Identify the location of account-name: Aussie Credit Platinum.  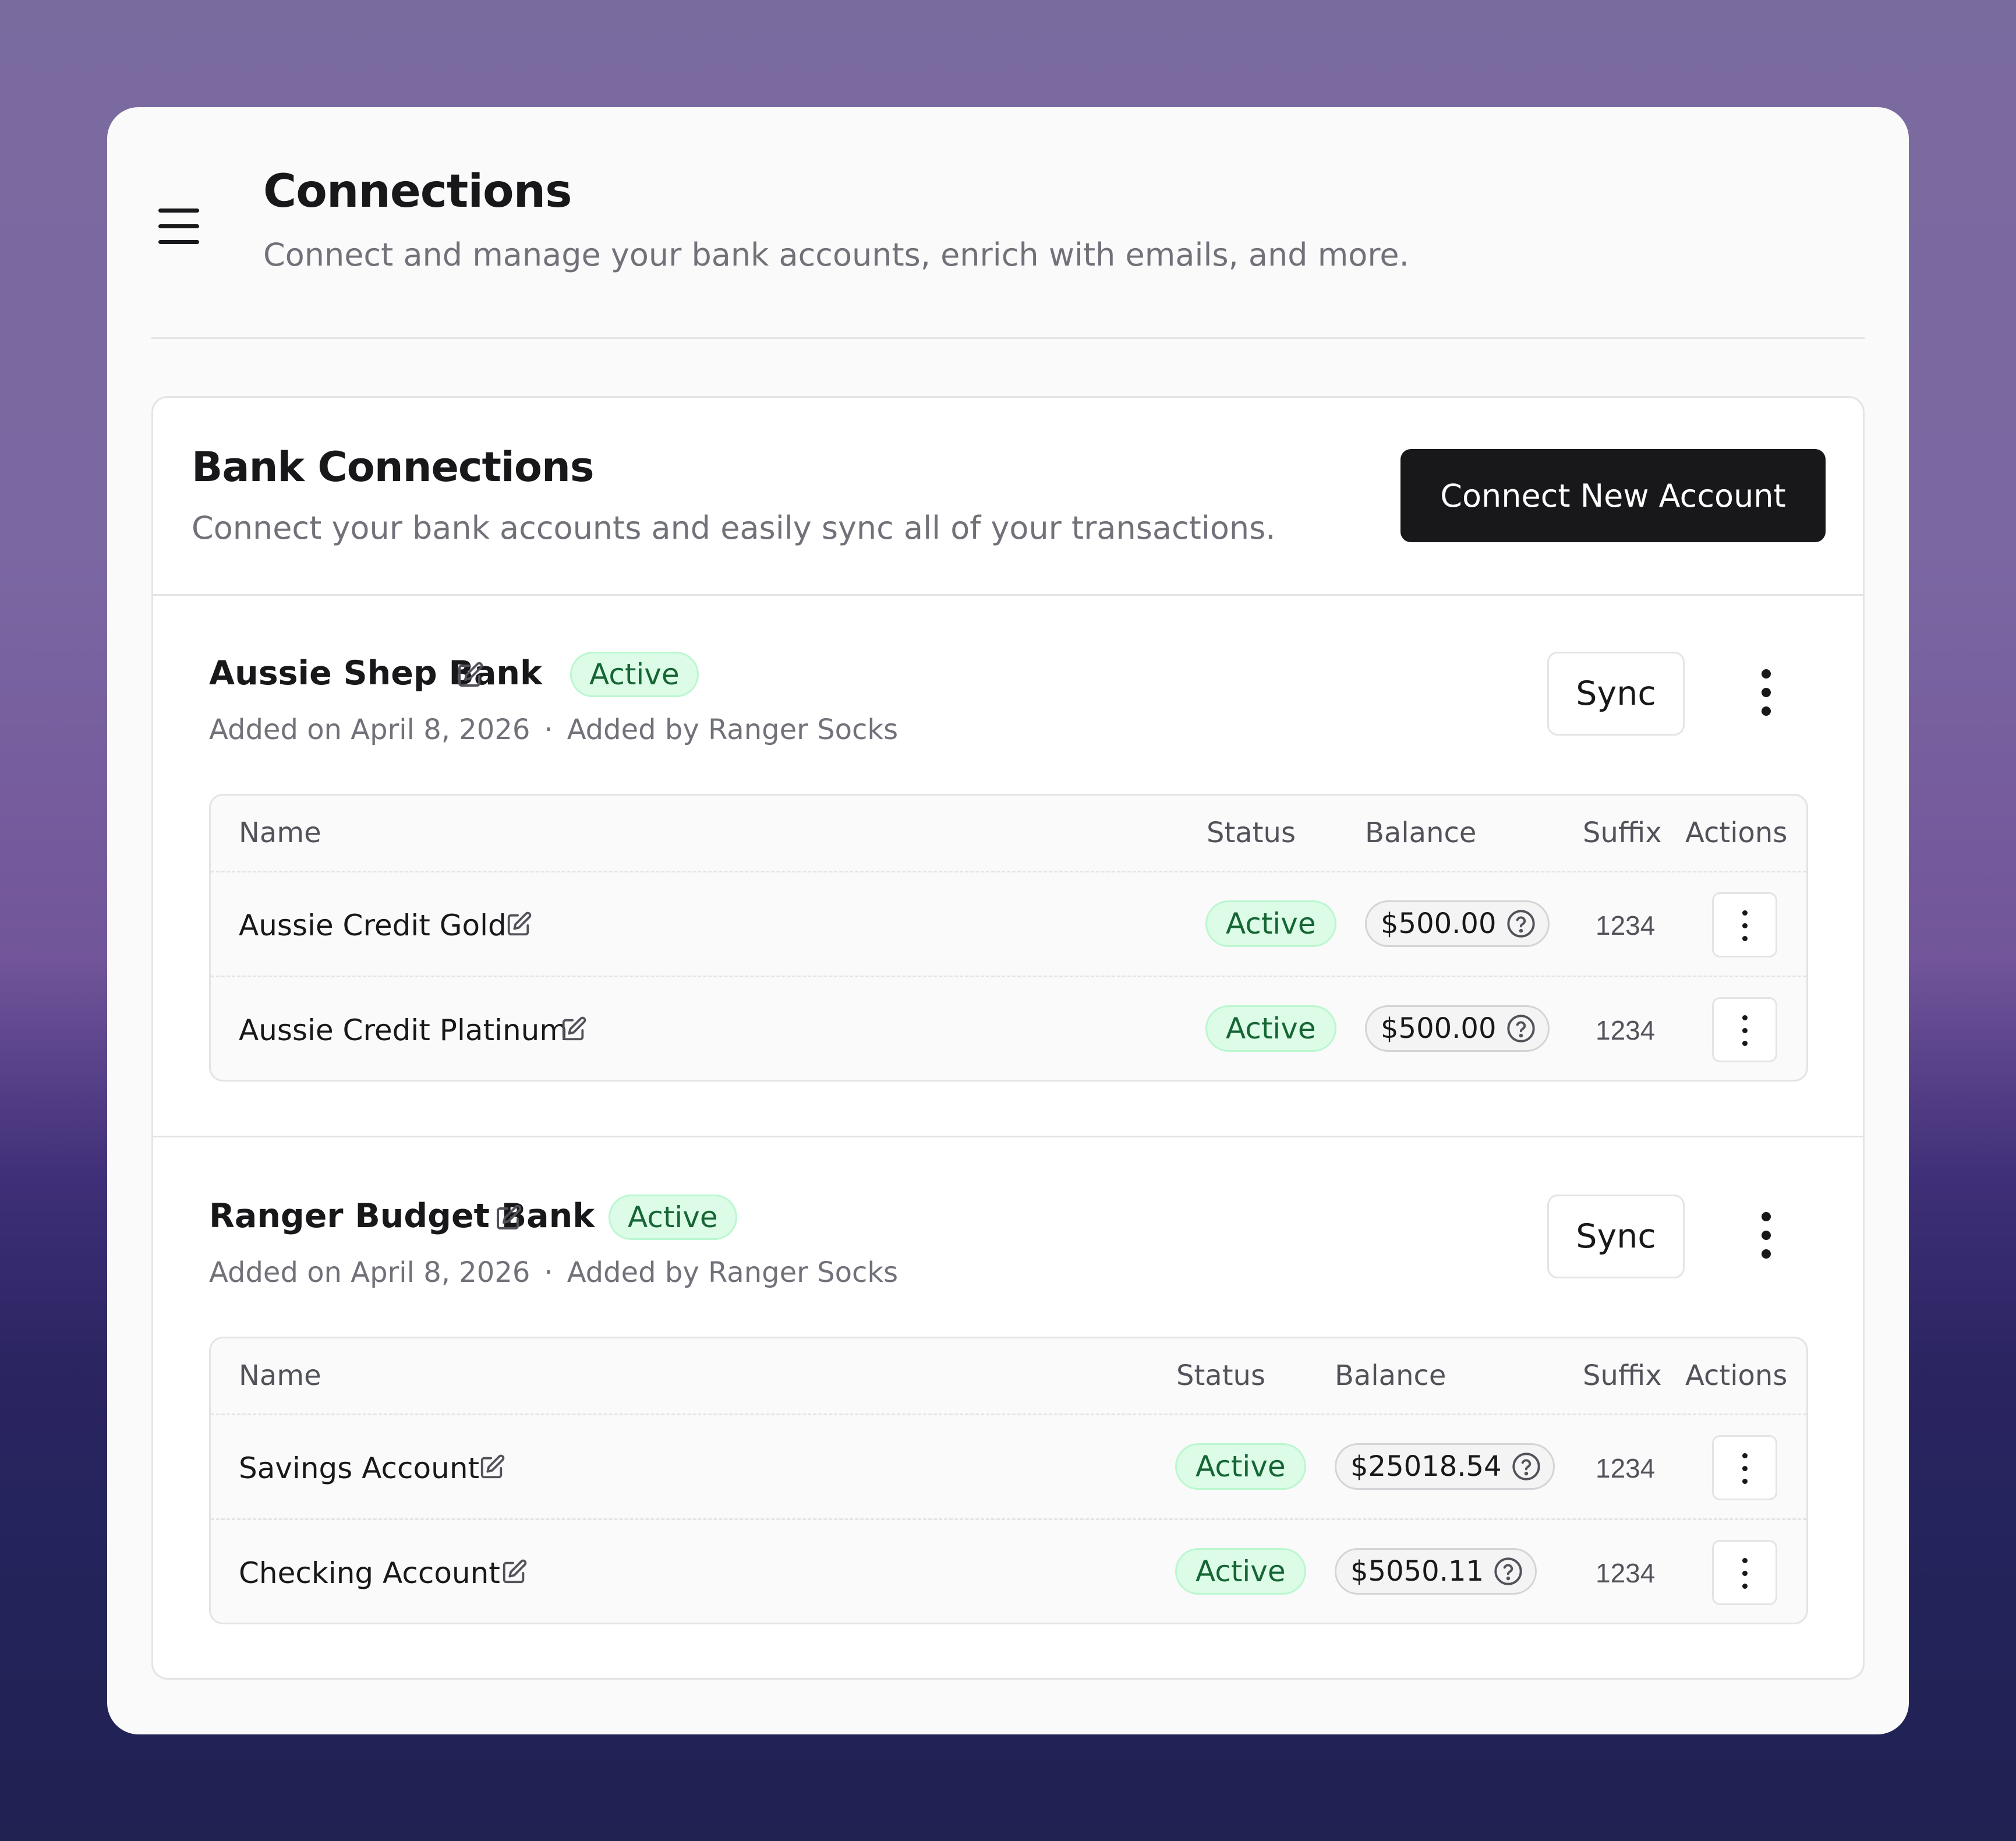
(403, 1030).